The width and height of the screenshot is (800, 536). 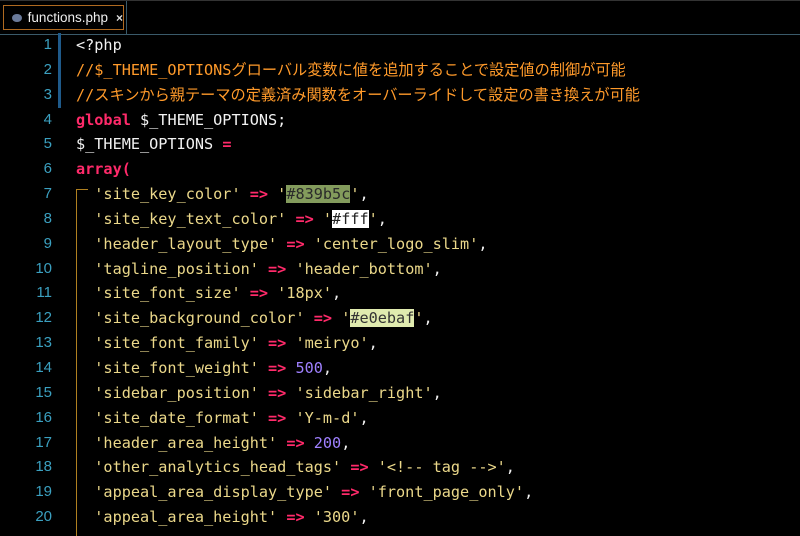 I want to click on token-hl2: #fff, so click(x=350, y=218).